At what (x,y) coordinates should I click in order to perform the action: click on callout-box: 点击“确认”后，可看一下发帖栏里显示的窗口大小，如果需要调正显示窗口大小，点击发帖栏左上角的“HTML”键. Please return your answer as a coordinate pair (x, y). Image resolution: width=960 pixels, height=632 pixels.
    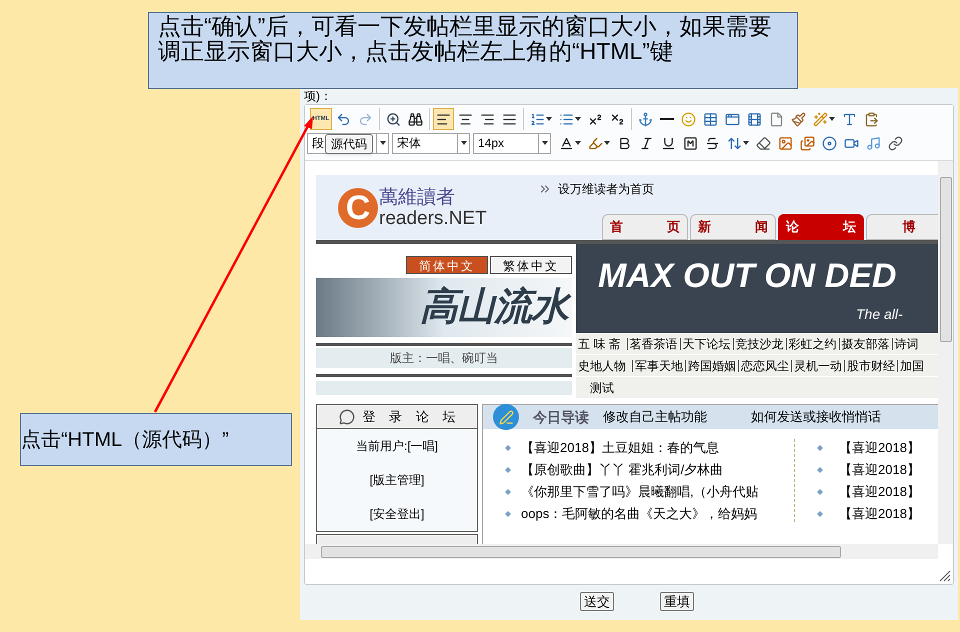
    Looking at the image, I should click on (473, 50).